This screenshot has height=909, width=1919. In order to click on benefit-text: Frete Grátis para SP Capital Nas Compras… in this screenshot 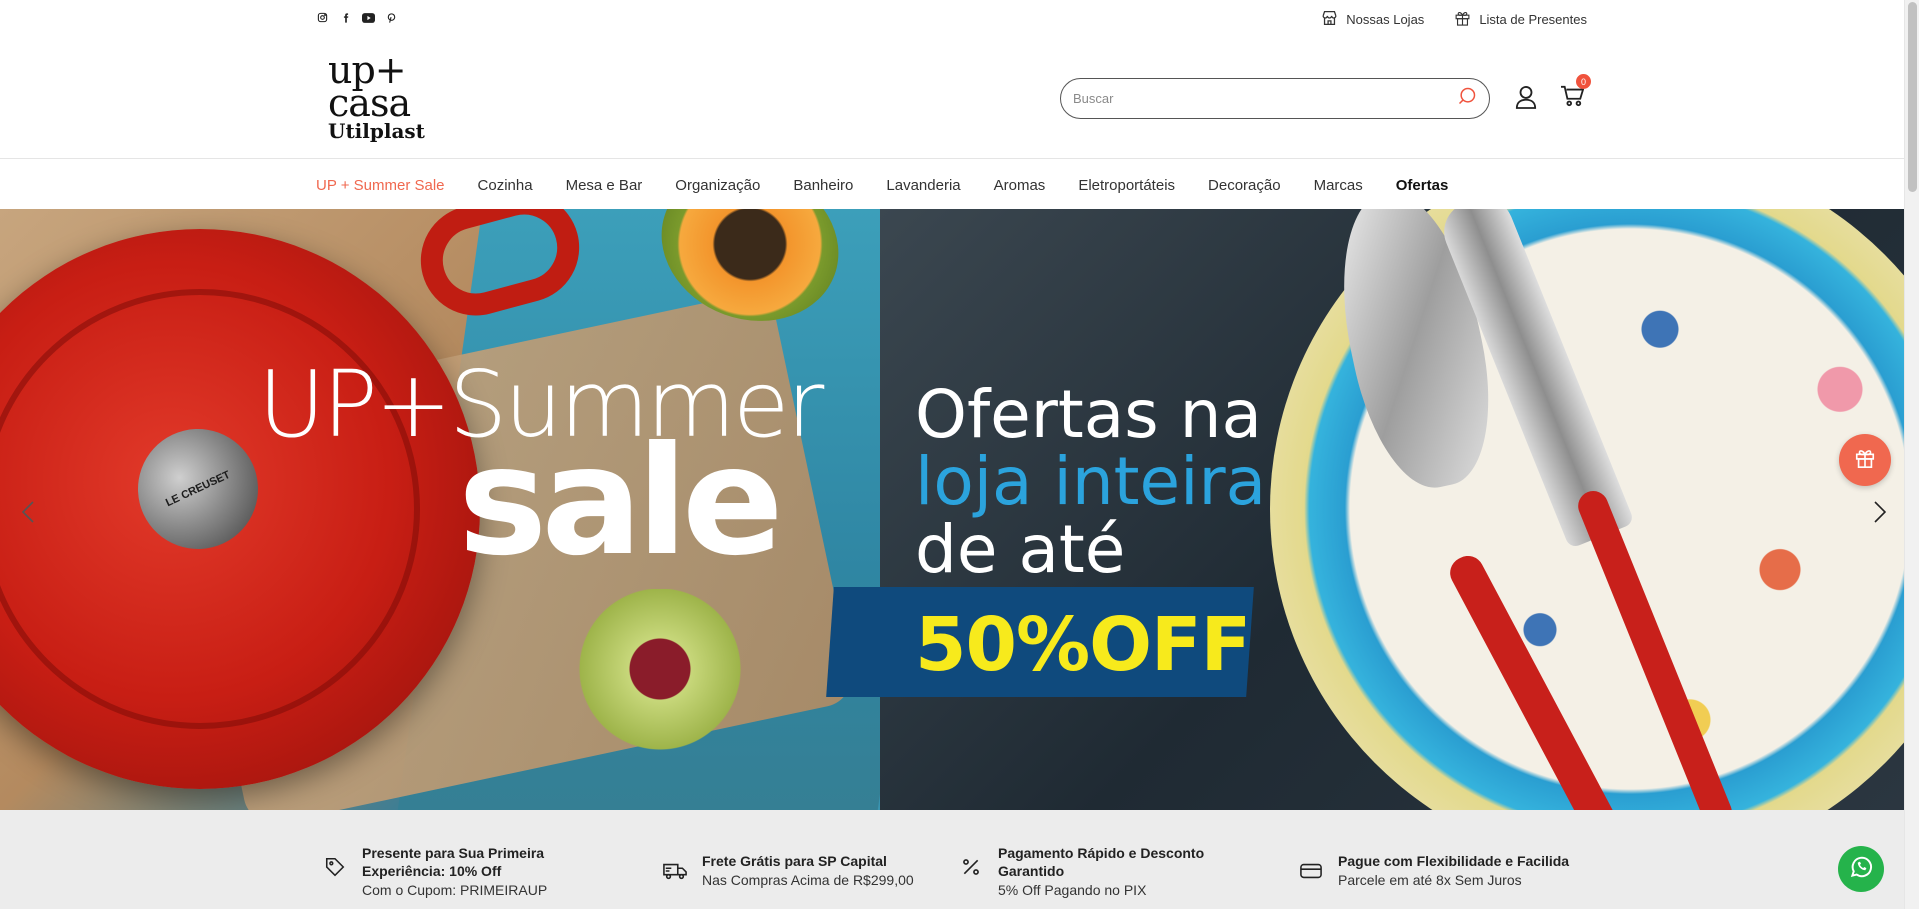, I will do `click(808, 871)`.